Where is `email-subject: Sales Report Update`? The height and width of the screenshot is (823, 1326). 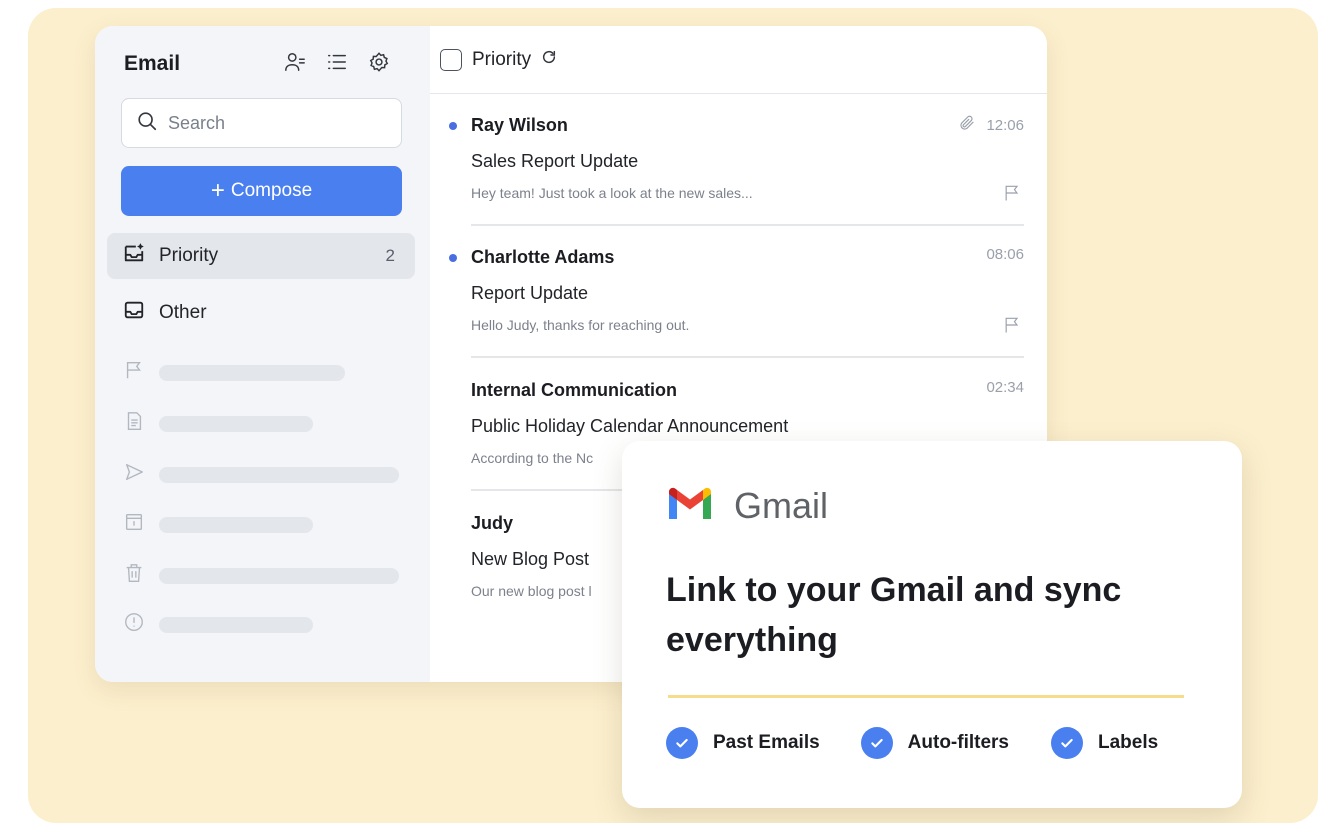
email-subject: Sales Report Update is located at coordinates (555, 161).